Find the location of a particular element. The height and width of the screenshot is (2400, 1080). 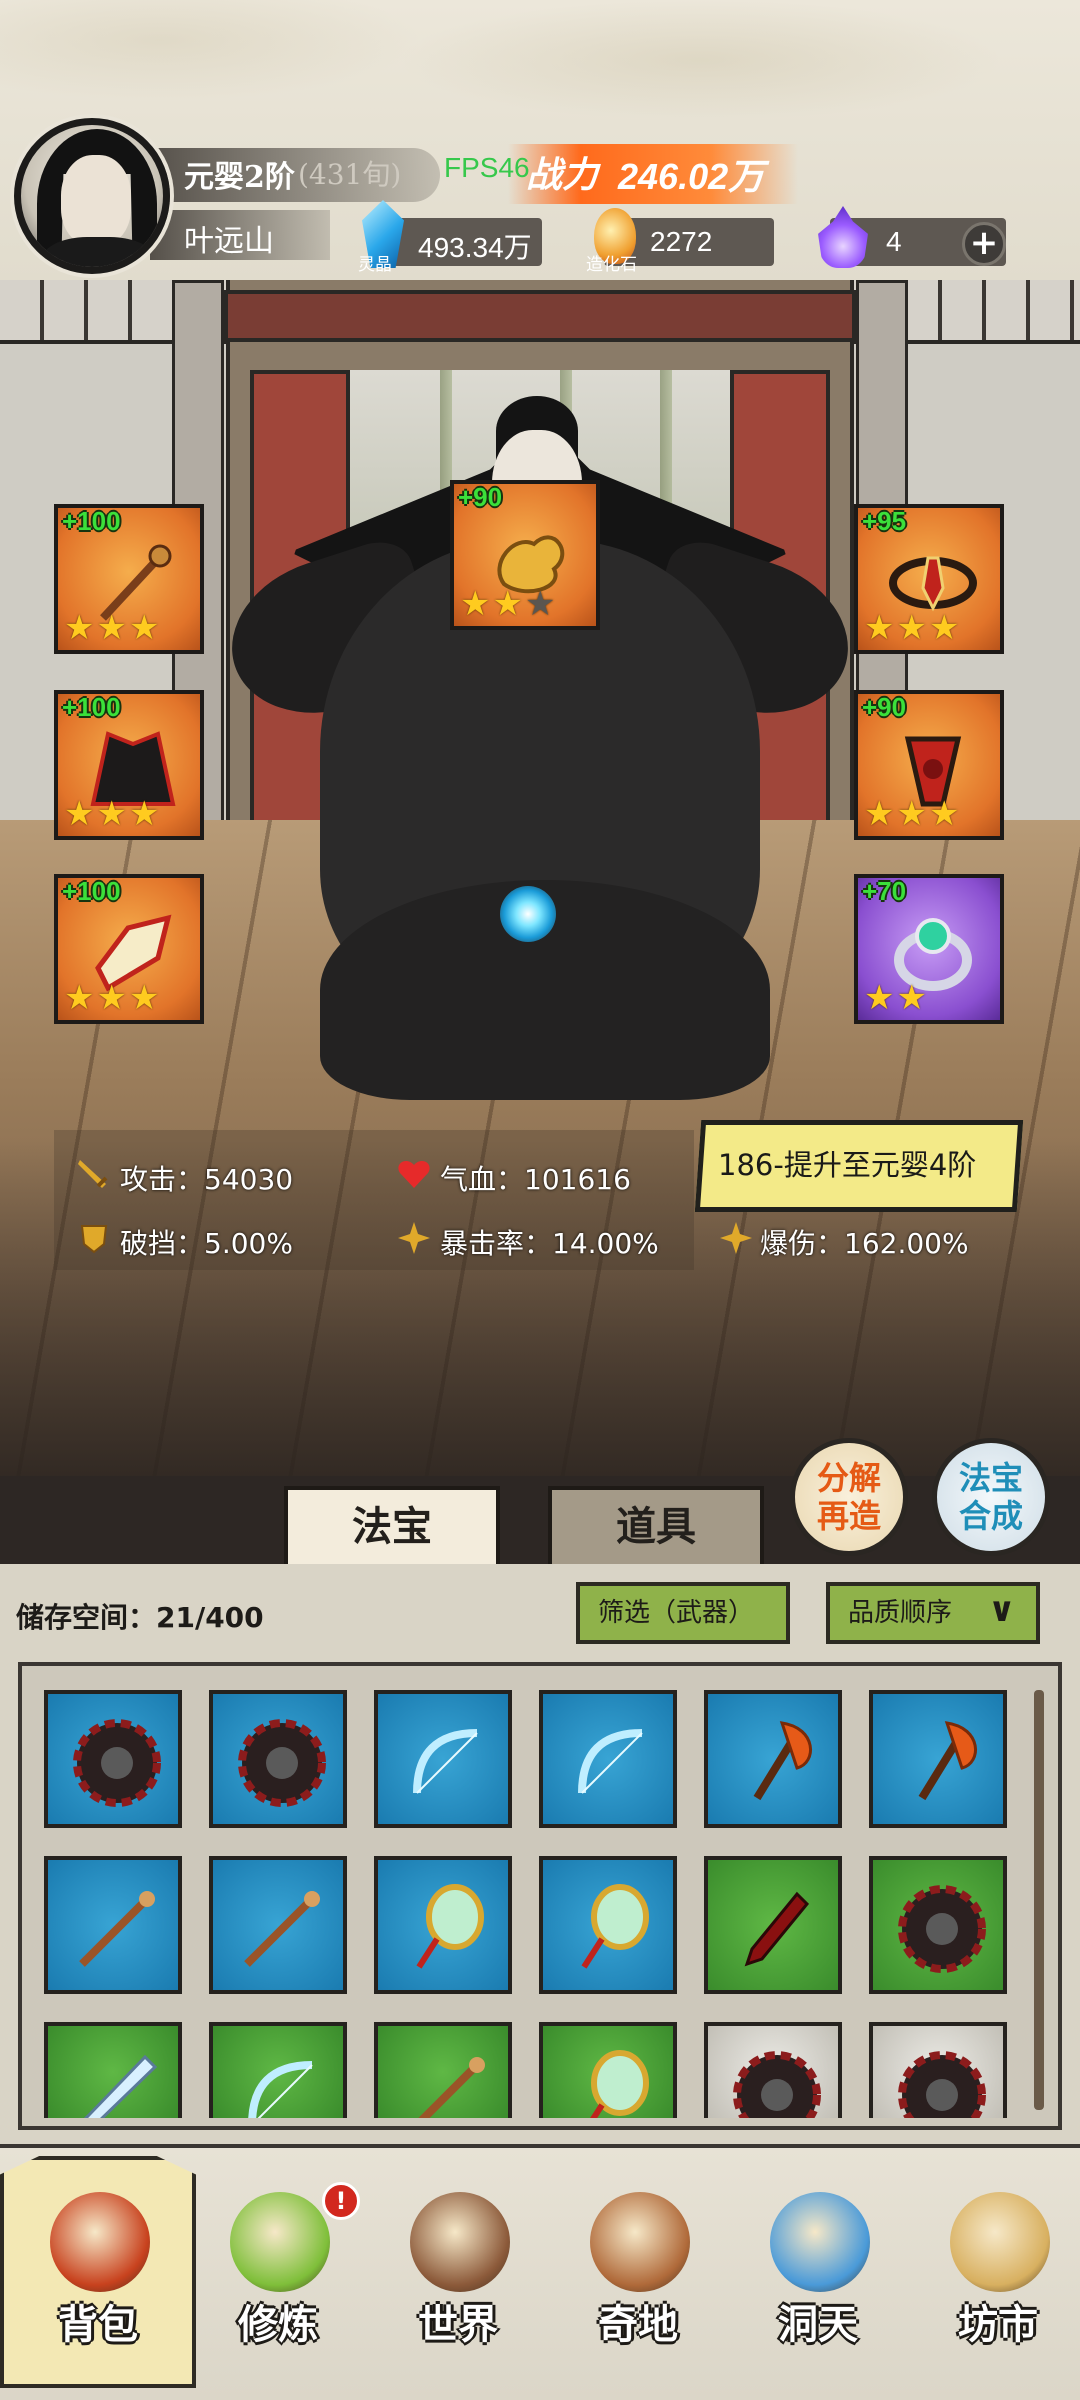

purple-flame-value: 4 is located at coordinates (894, 241).